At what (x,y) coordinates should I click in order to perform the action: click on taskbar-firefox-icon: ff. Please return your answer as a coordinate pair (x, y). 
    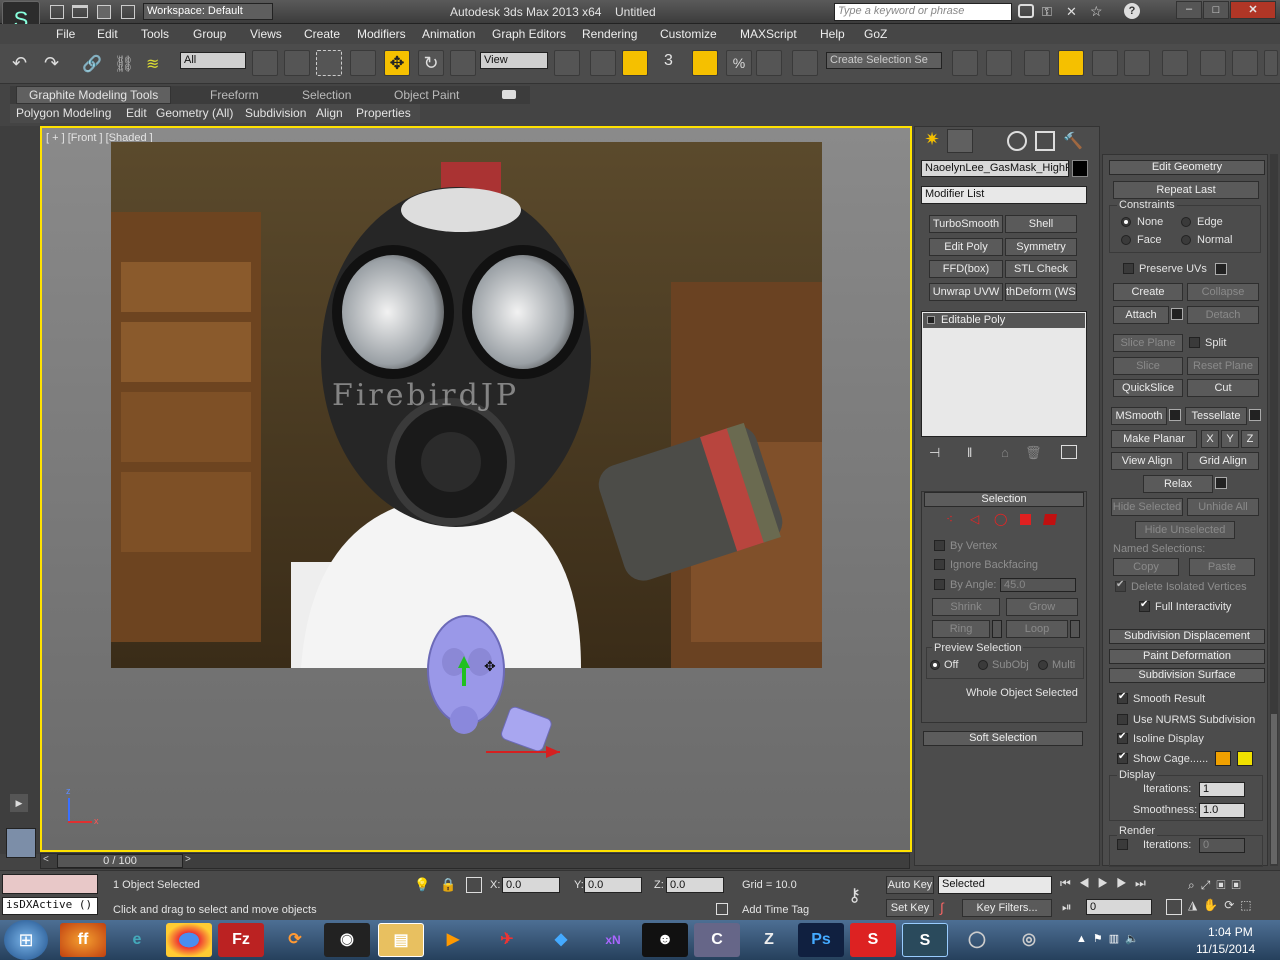
    Looking at the image, I should click on (83, 940).